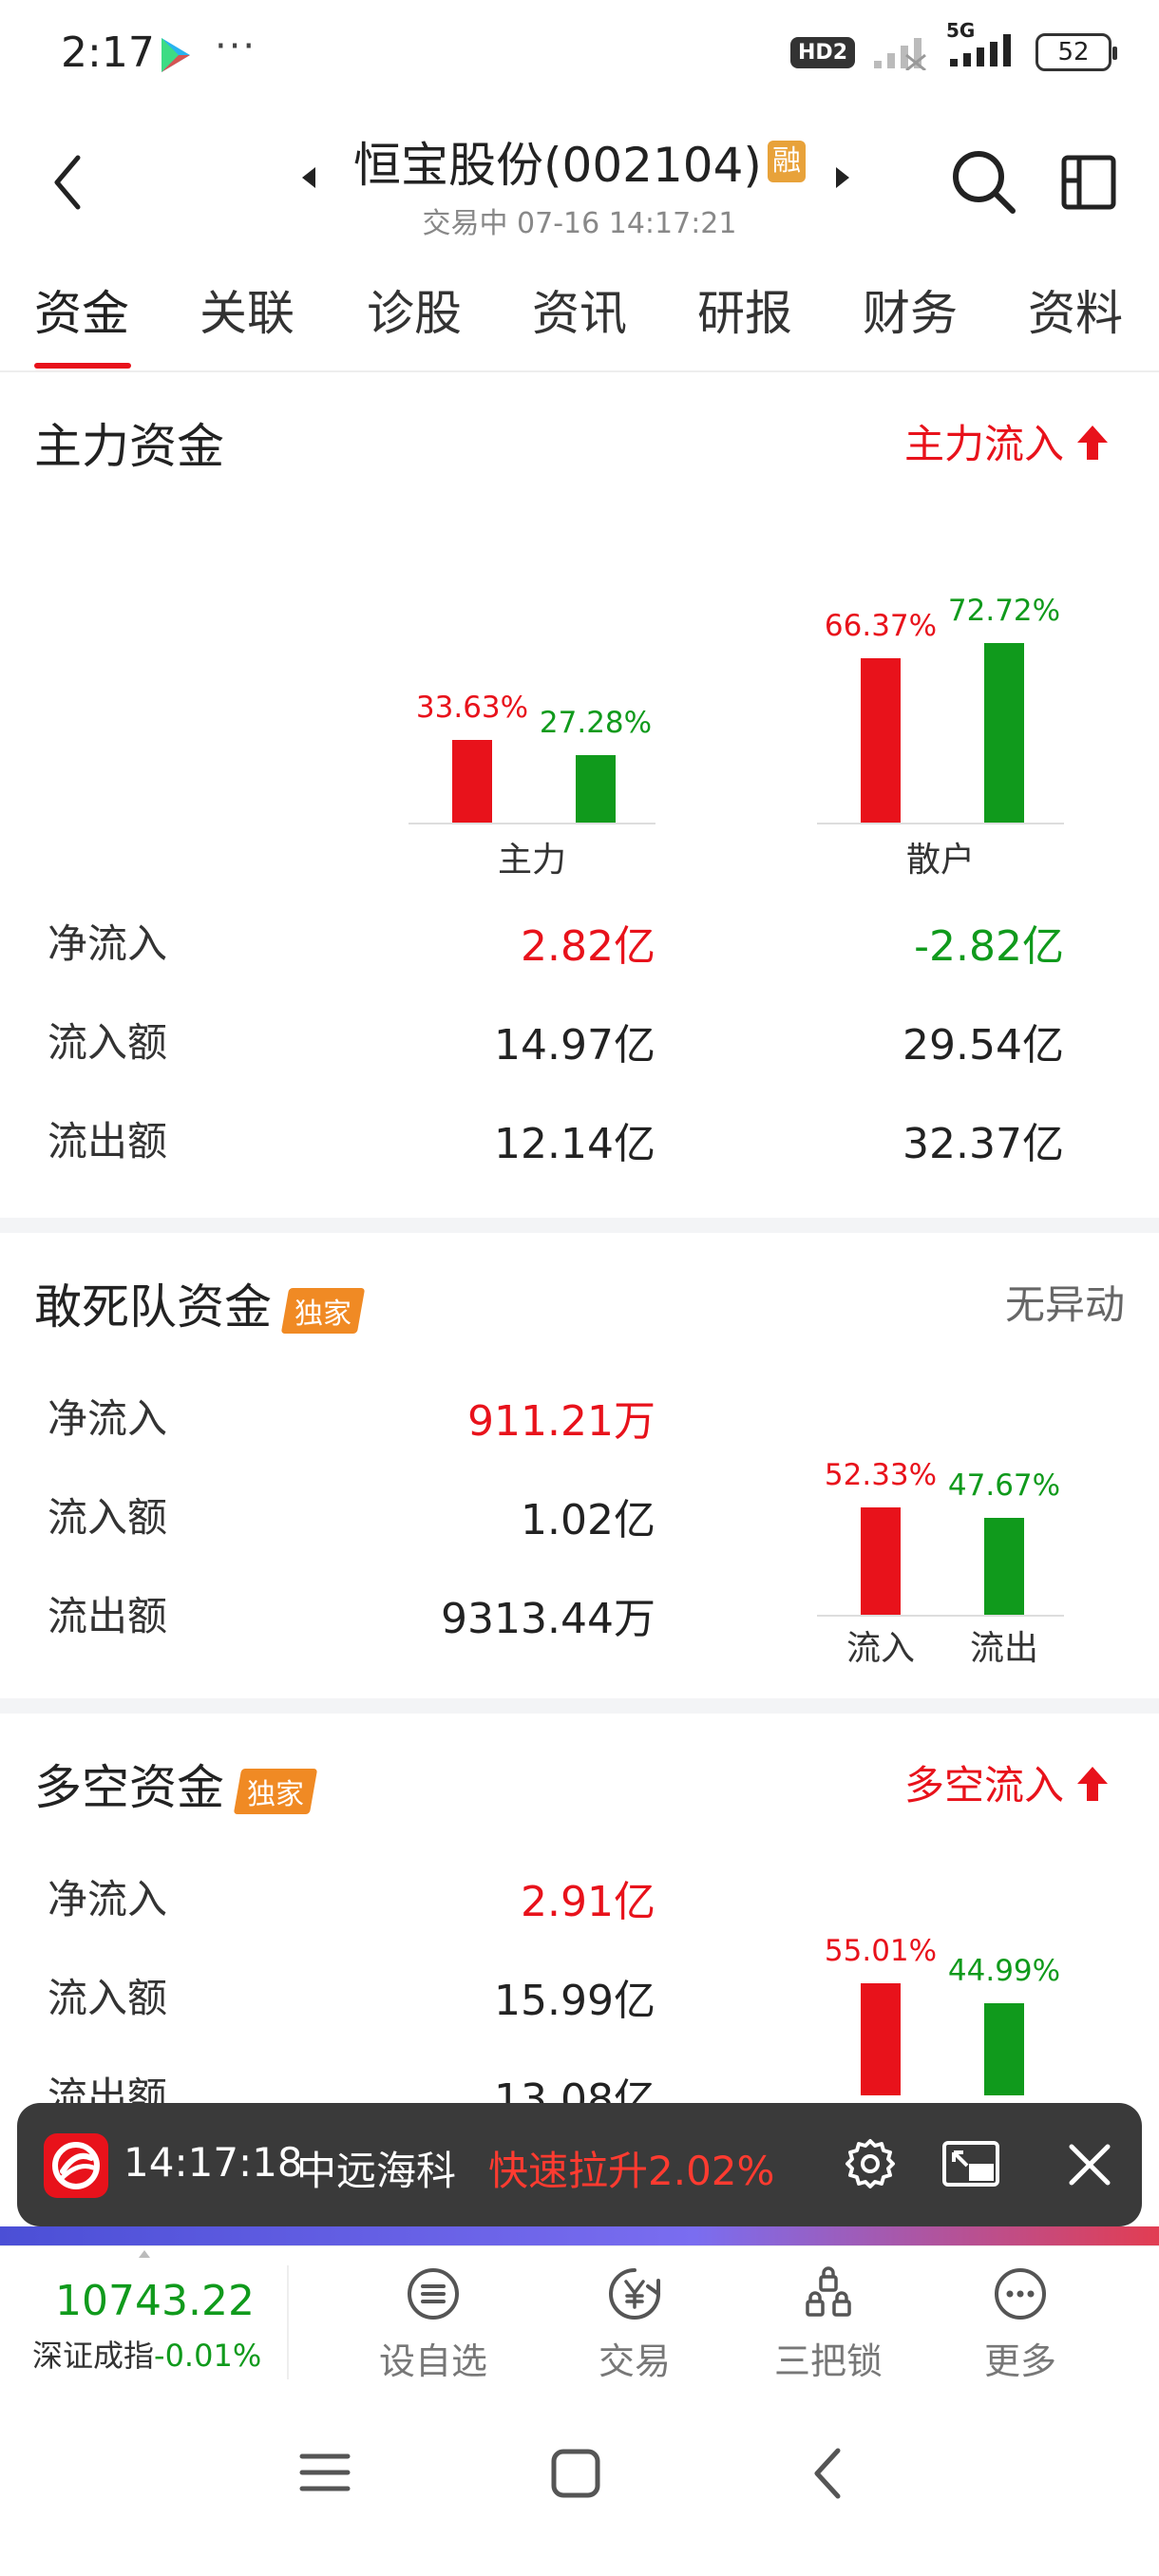 The width and height of the screenshot is (1159, 2576). I want to click on retail-outflow-bar, so click(1004, 732).